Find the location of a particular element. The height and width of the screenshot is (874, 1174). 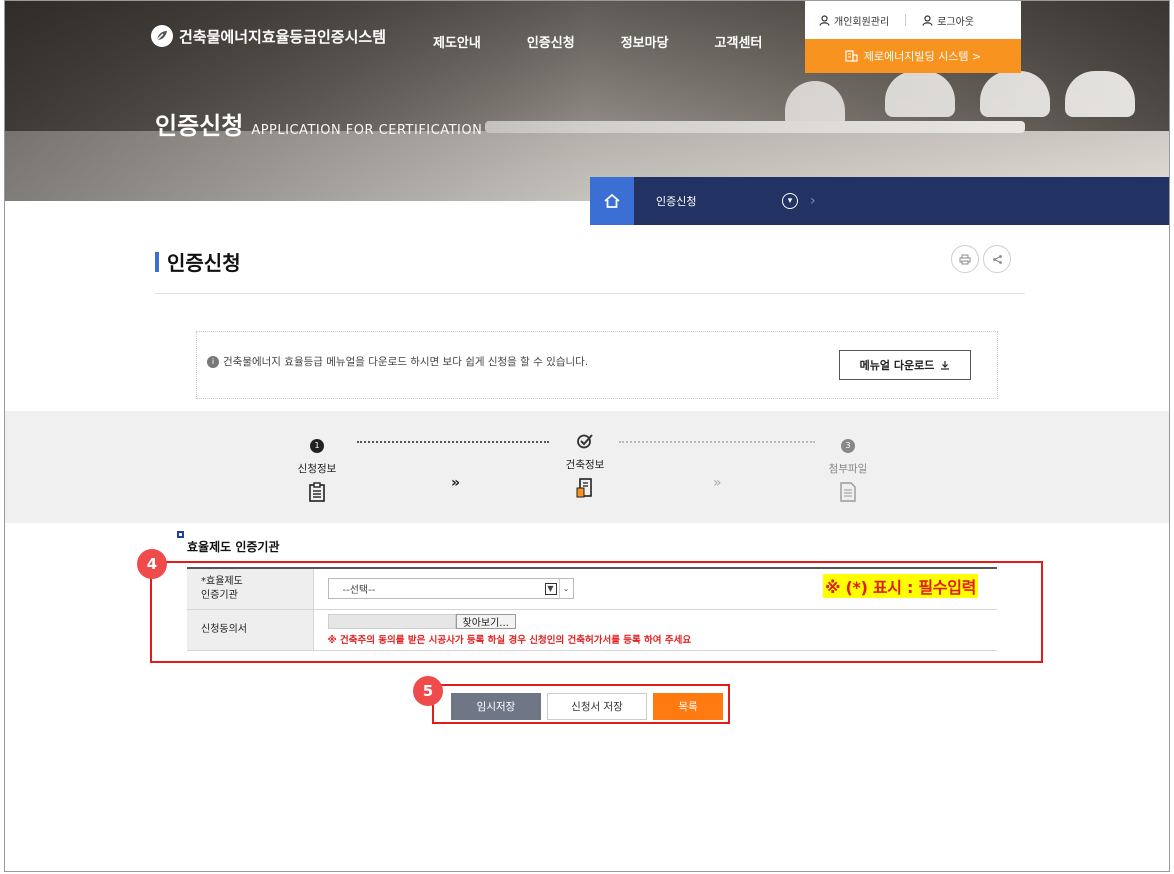

page-tools is located at coordinates (981, 259).